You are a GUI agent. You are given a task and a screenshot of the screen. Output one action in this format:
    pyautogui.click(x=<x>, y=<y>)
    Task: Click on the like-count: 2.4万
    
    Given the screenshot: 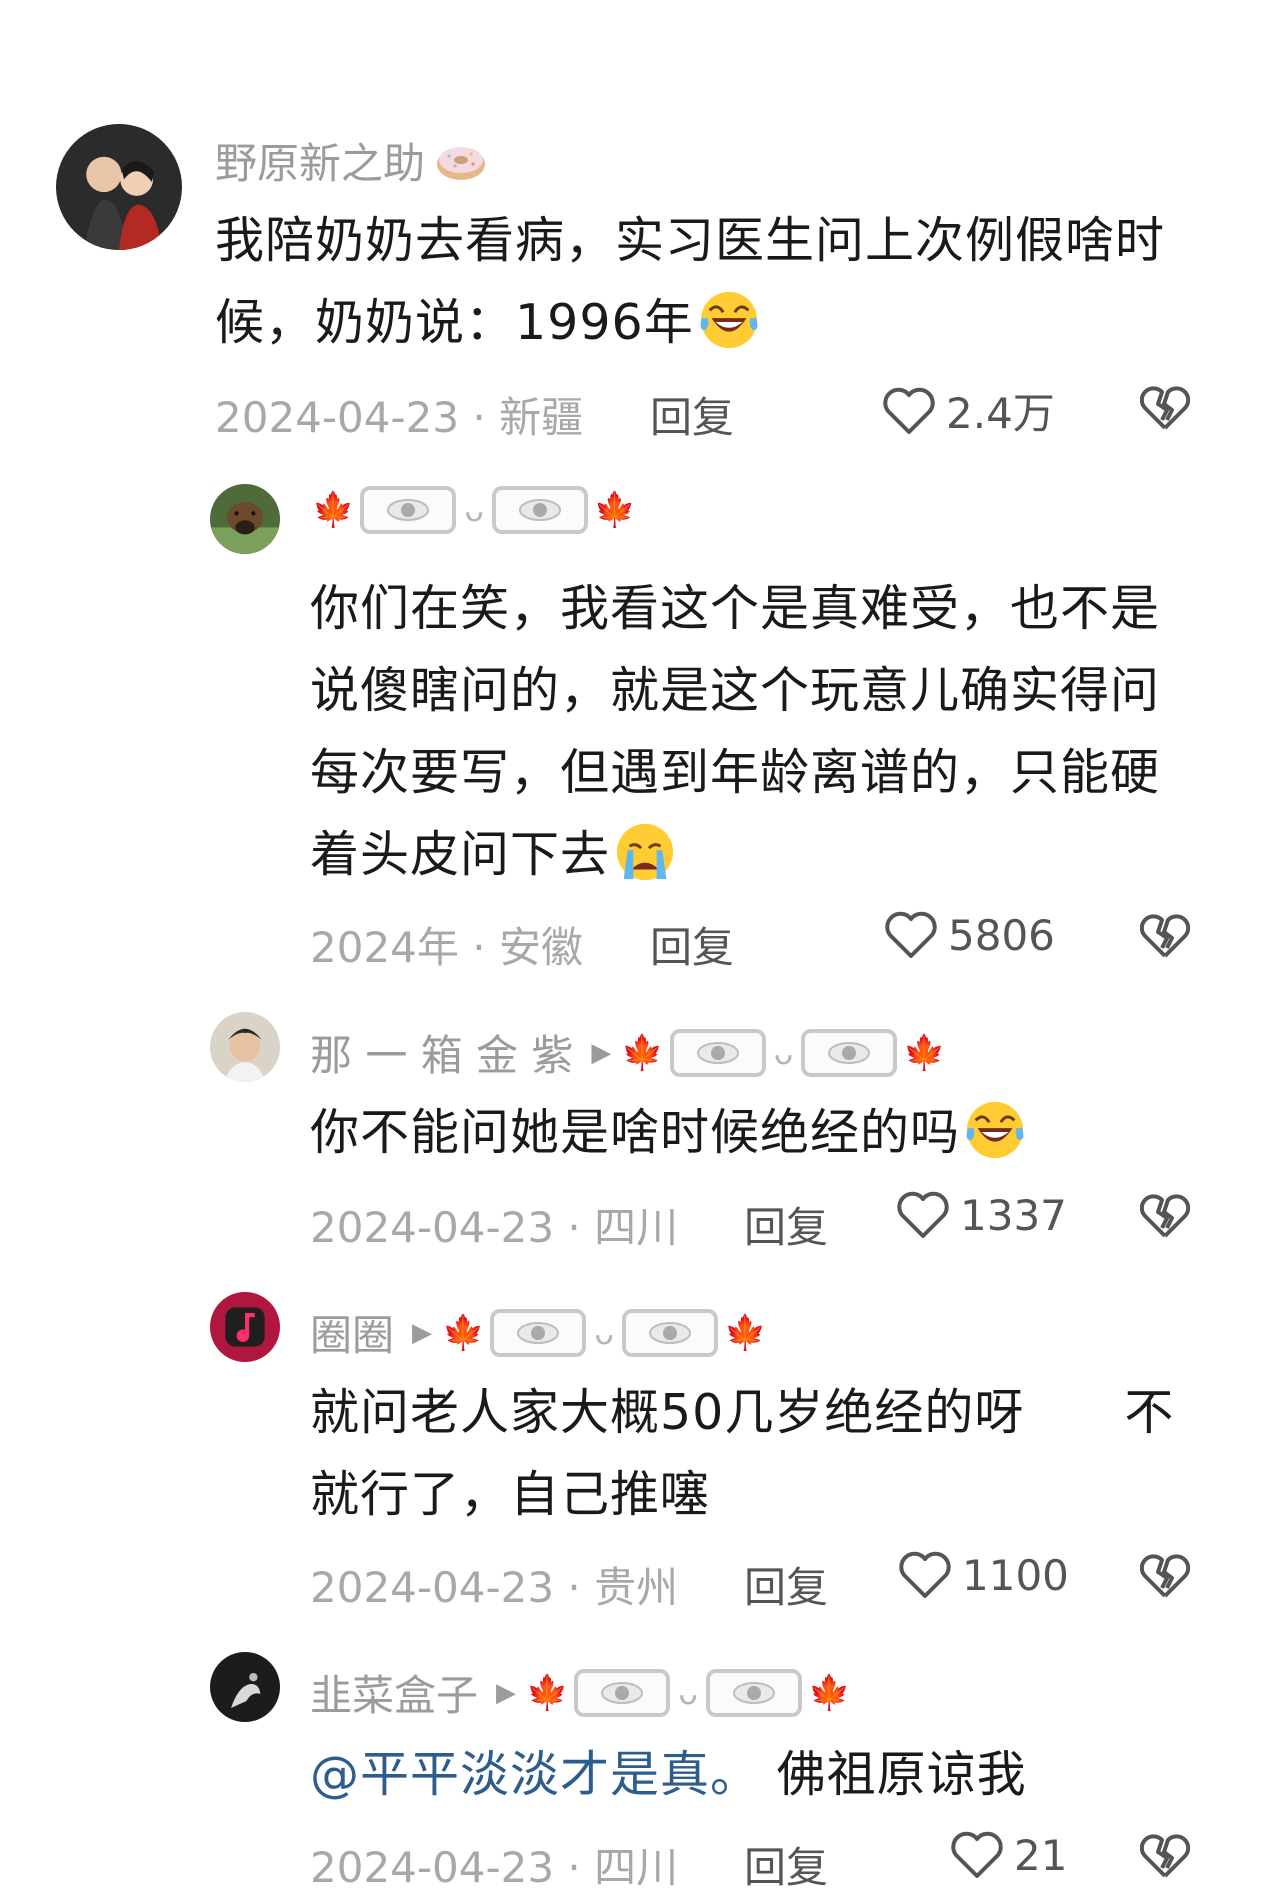 What is the action you would take?
    pyautogui.click(x=1000, y=413)
    